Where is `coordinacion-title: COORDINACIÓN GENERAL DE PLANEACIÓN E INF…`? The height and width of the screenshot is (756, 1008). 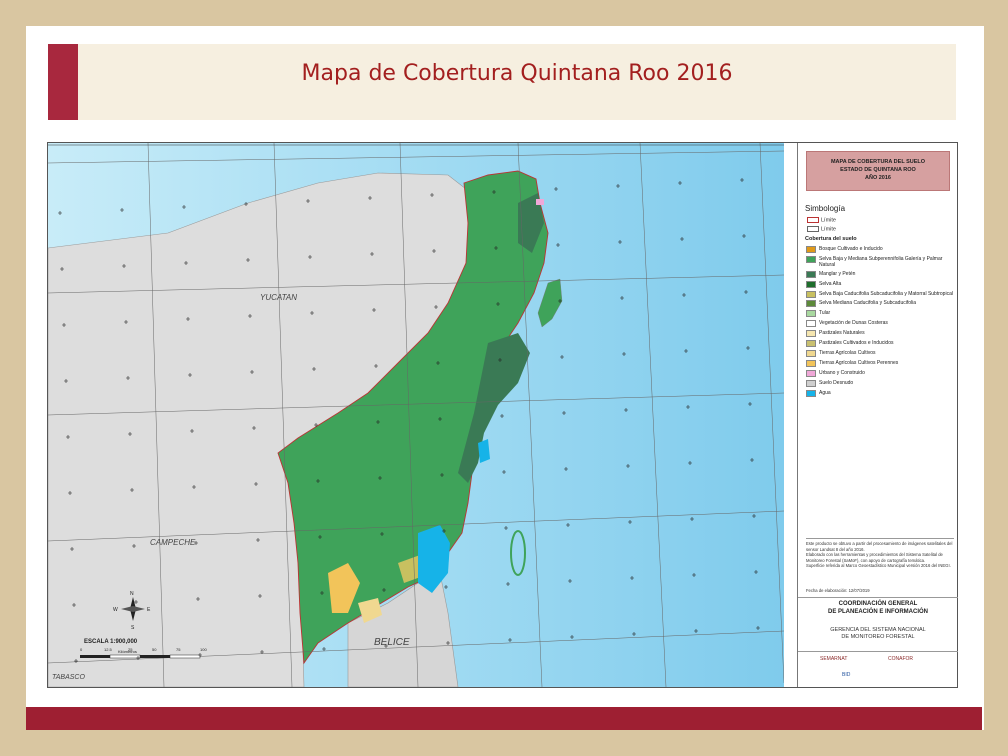 coordinacion-title: COORDINACIÓN GENERAL DE PLANEACIÓN E INF… is located at coordinates (878, 608).